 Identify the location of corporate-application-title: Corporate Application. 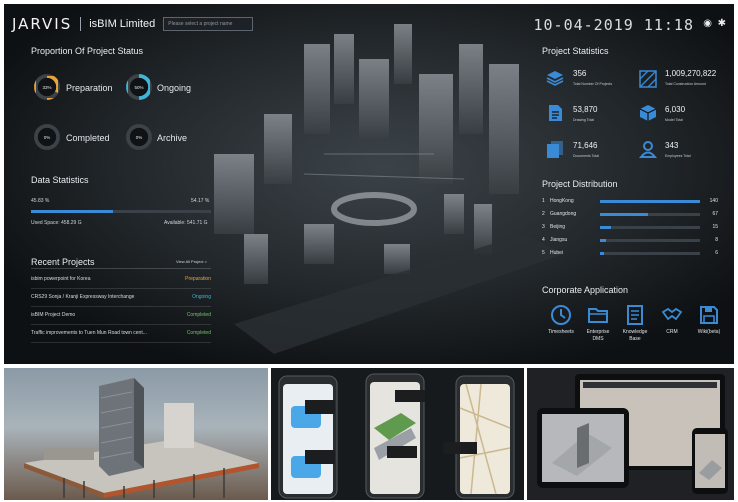
(585, 290).